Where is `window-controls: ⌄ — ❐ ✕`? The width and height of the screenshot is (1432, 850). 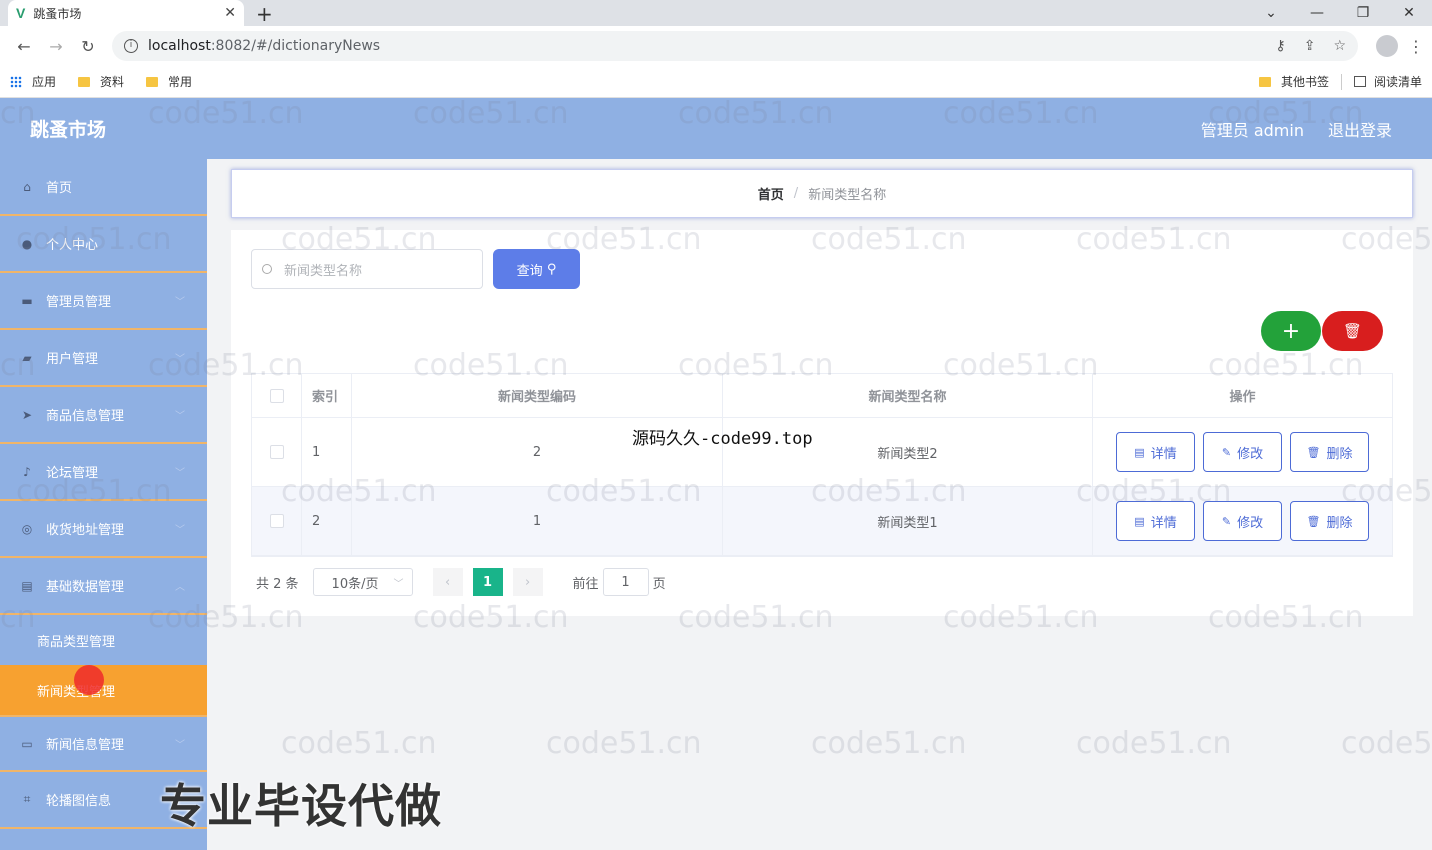
window-controls: ⌄ — ❐ ✕ is located at coordinates (1340, 13).